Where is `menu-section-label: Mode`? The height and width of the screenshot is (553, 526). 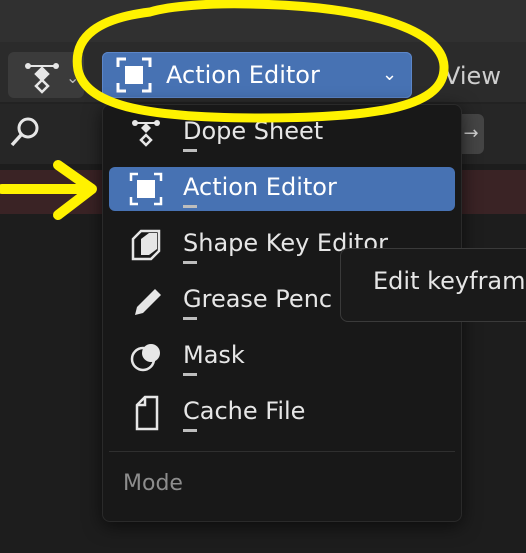
menu-section-label: Mode is located at coordinates (153, 483).